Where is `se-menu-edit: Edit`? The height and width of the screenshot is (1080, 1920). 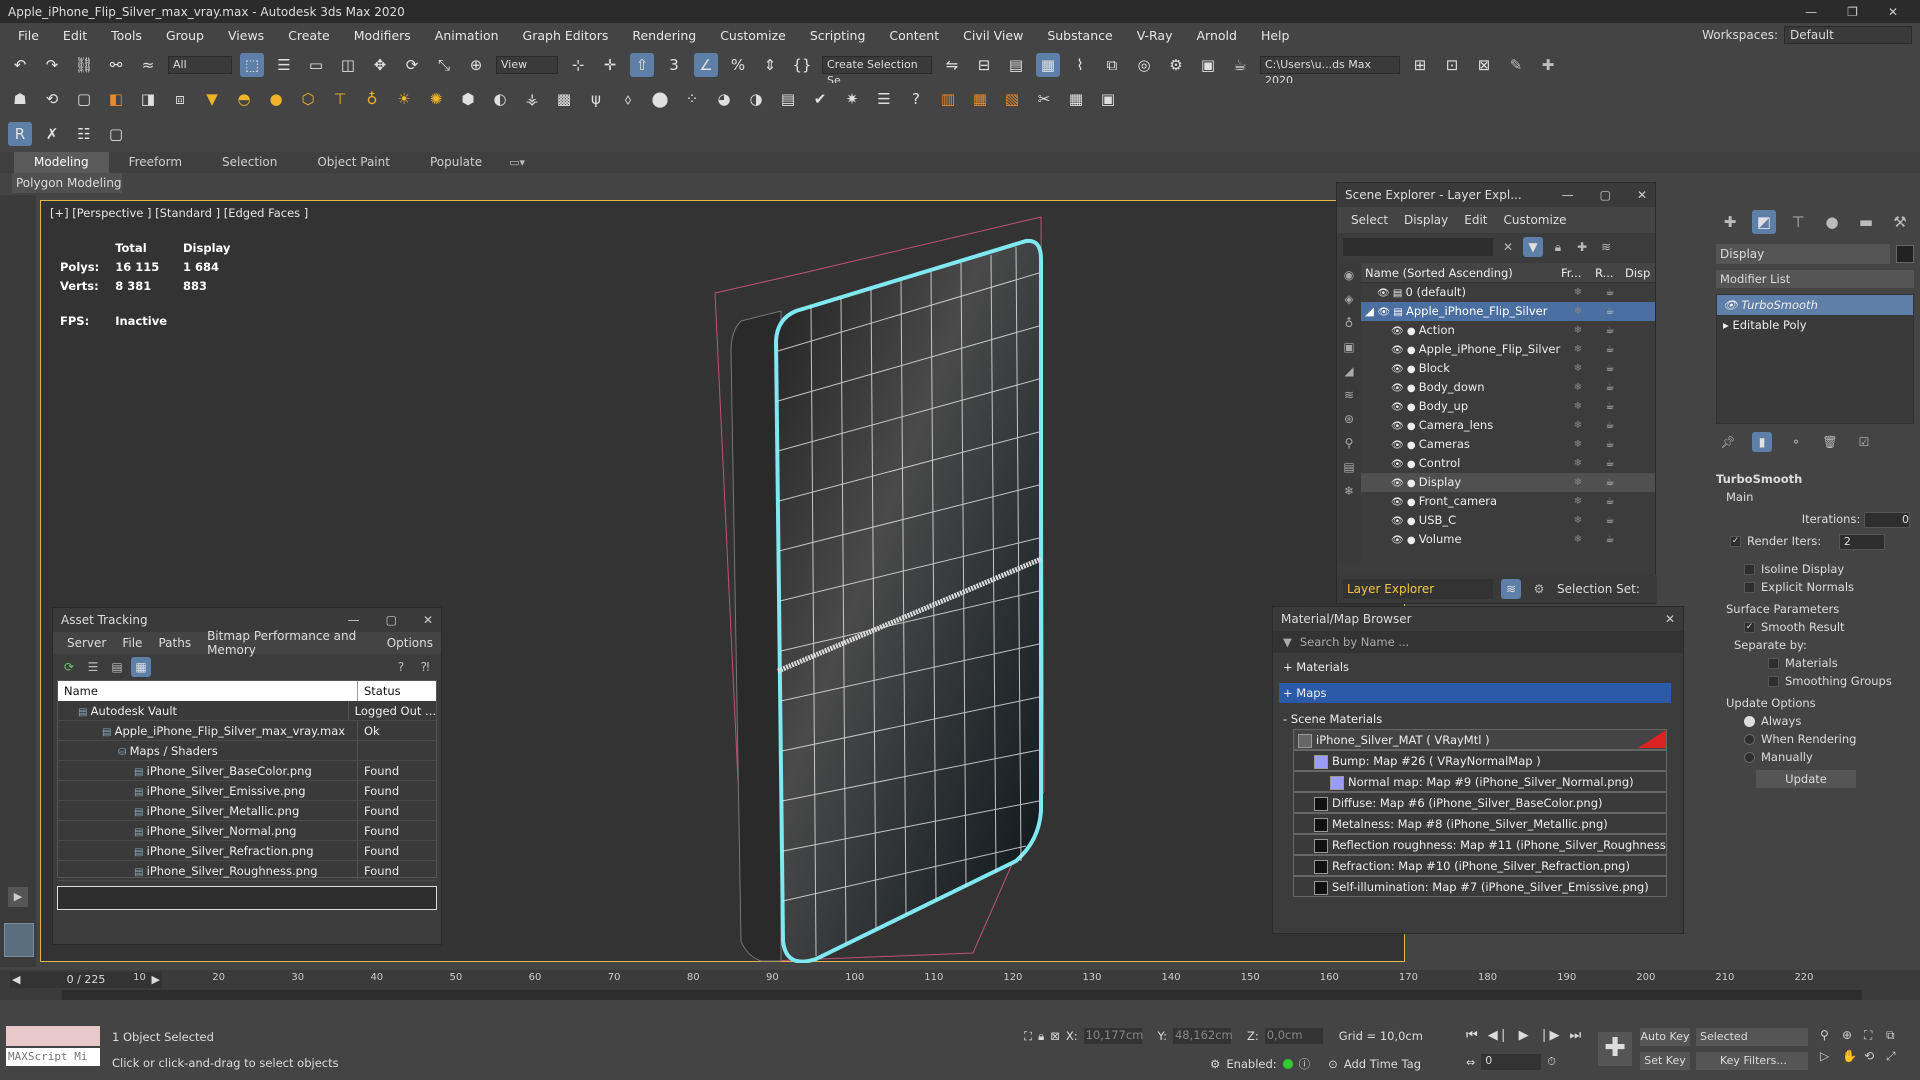 se-menu-edit: Edit is located at coordinates (1475, 220).